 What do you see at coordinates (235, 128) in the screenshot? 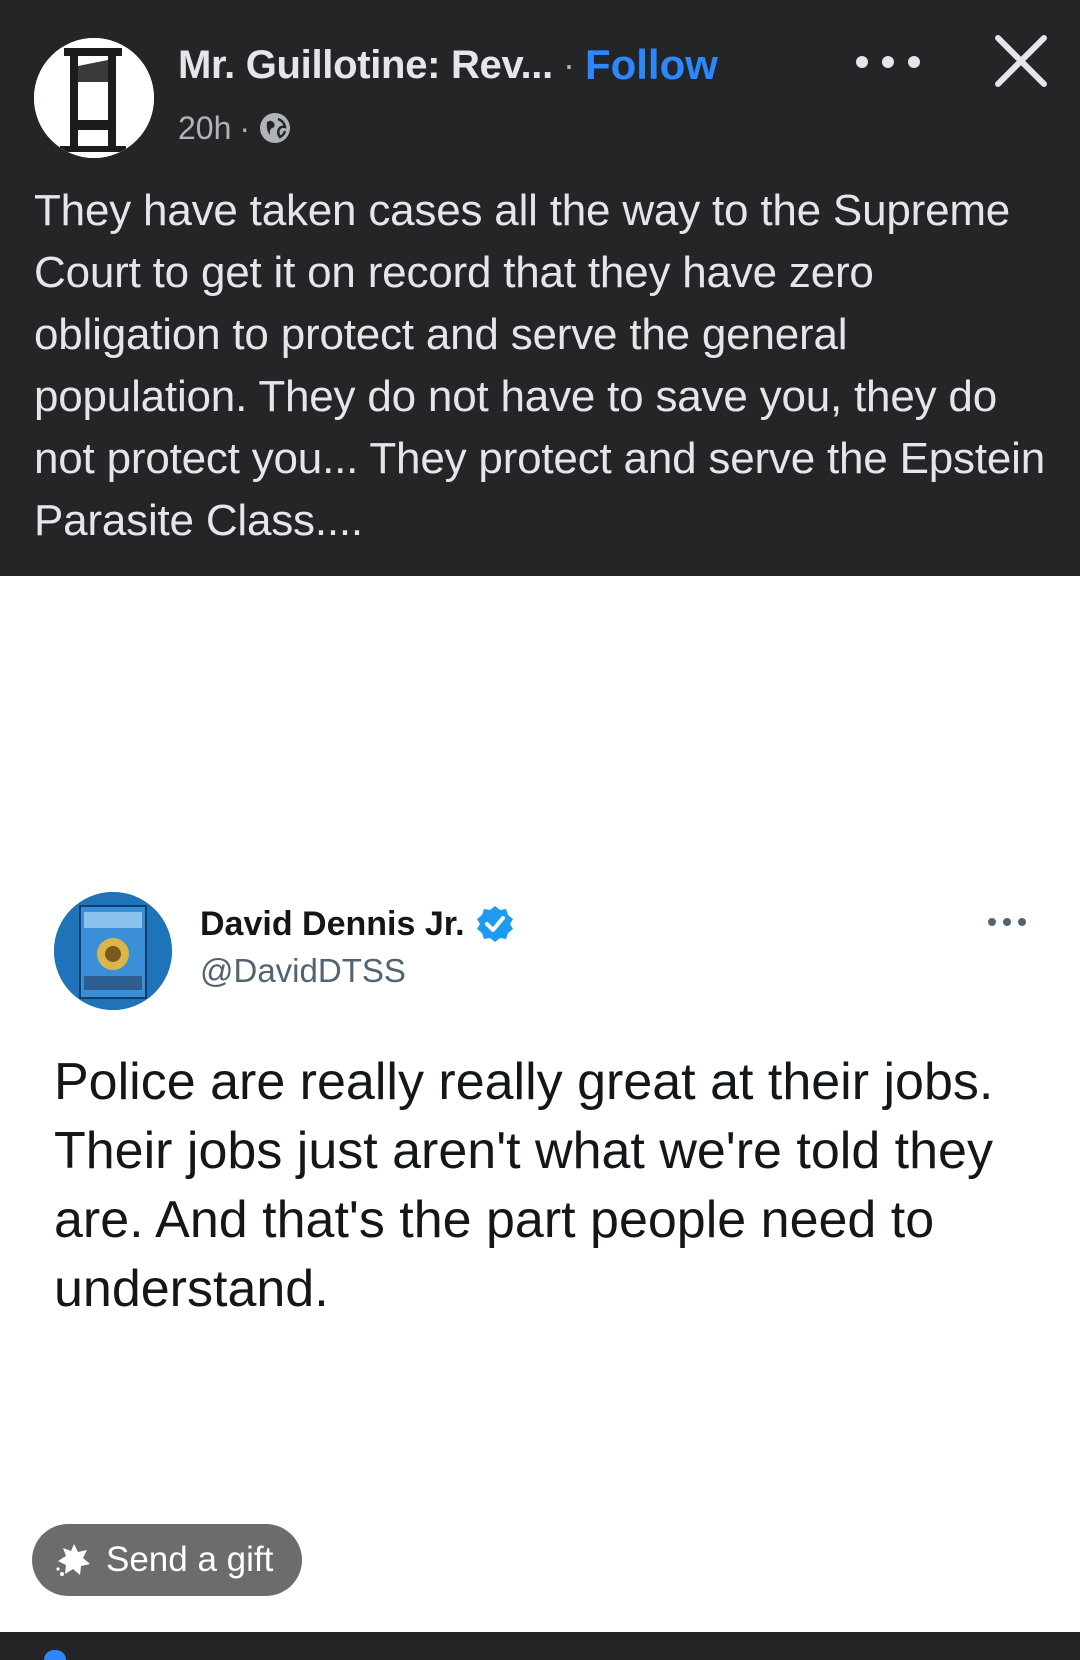
I see `post-meta: 20h ·` at bounding box center [235, 128].